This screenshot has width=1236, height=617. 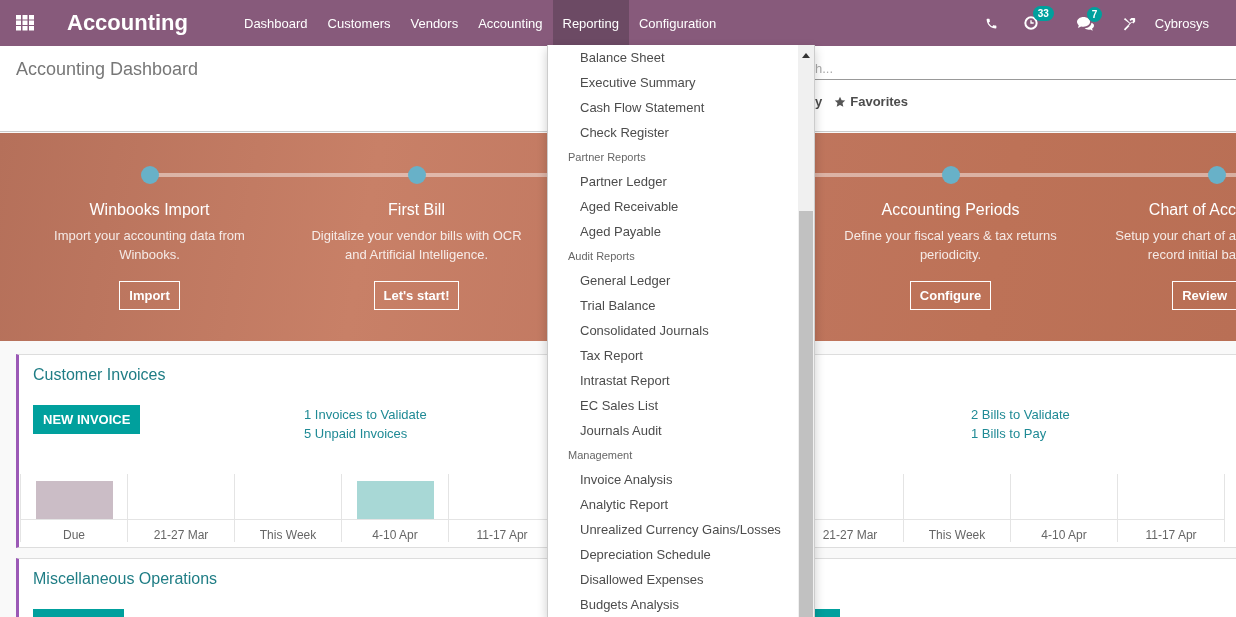 What do you see at coordinates (673, 479) in the screenshot?
I see `dropdown-item: Invoice Analysis` at bounding box center [673, 479].